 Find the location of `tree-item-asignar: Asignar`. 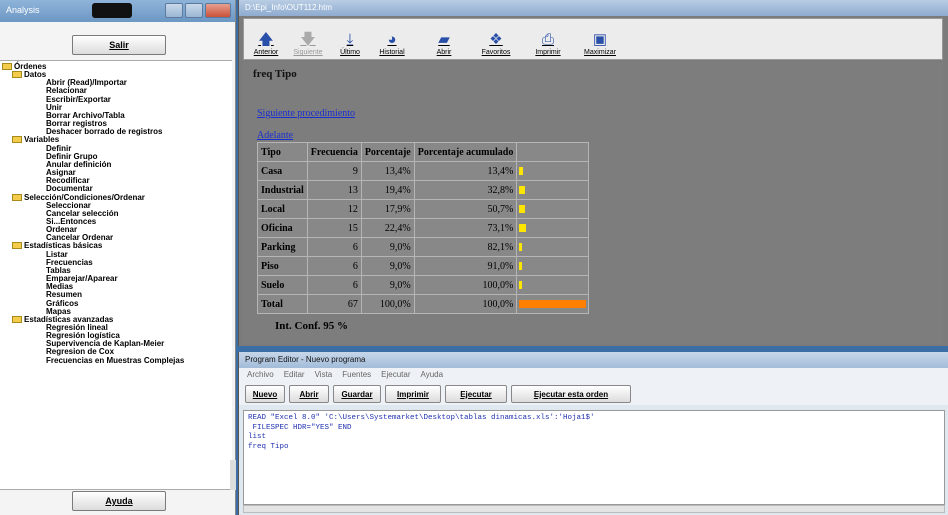

tree-item-asignar: Asignar is located at coordinates (116, 172).